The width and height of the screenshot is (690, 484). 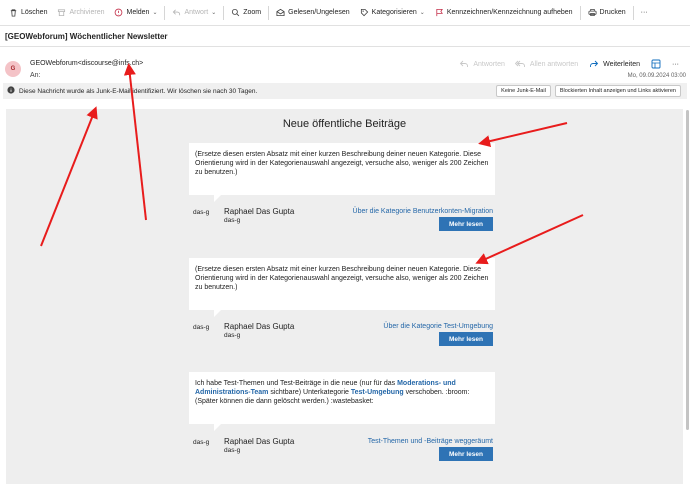 I want to click on tag-icon, so click(x=364, y=12).